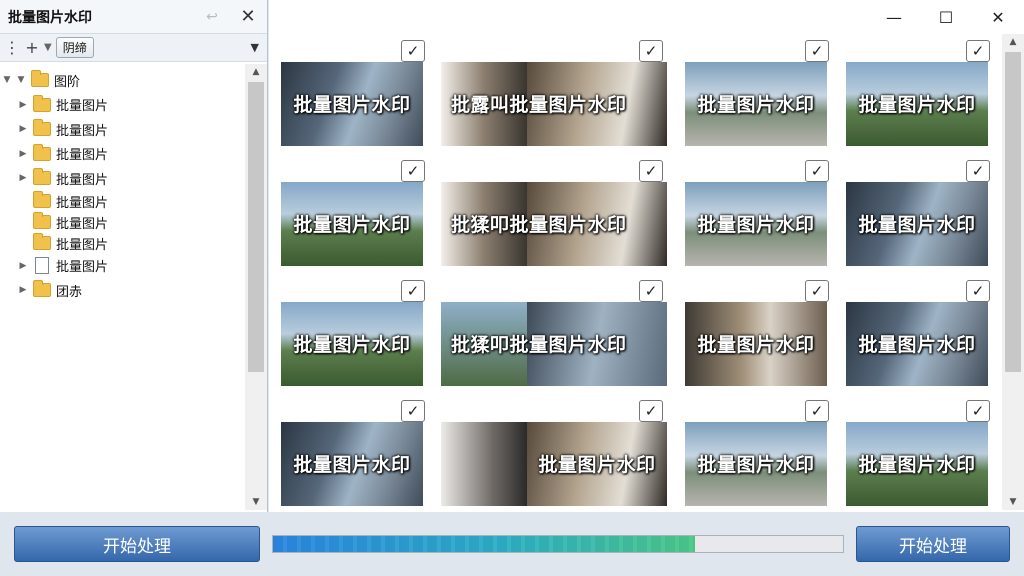 Image resolution: width=1024 pixels, height=576 pixels. I want to click on minimize-icon: —, so click(894, 17).